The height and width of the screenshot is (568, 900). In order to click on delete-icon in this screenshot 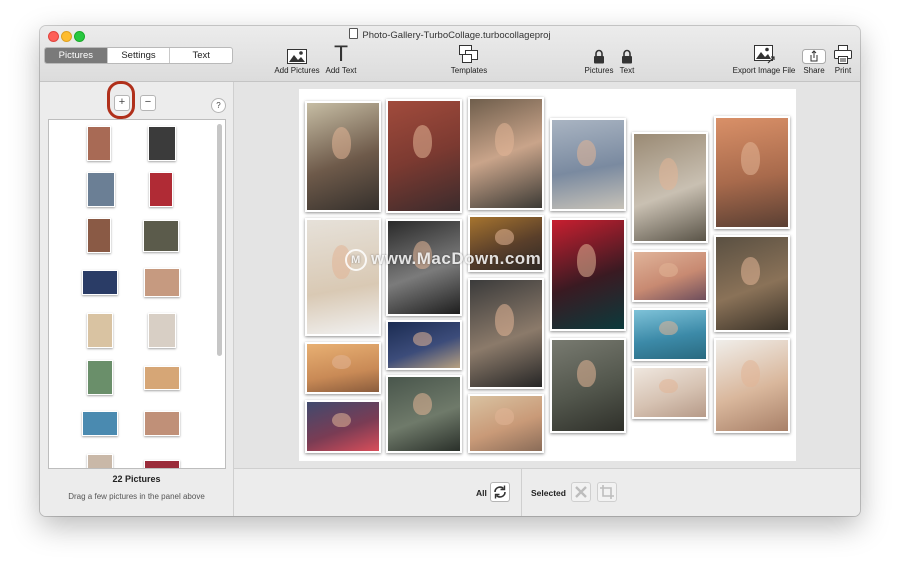, I will do `click(581, 492)`.